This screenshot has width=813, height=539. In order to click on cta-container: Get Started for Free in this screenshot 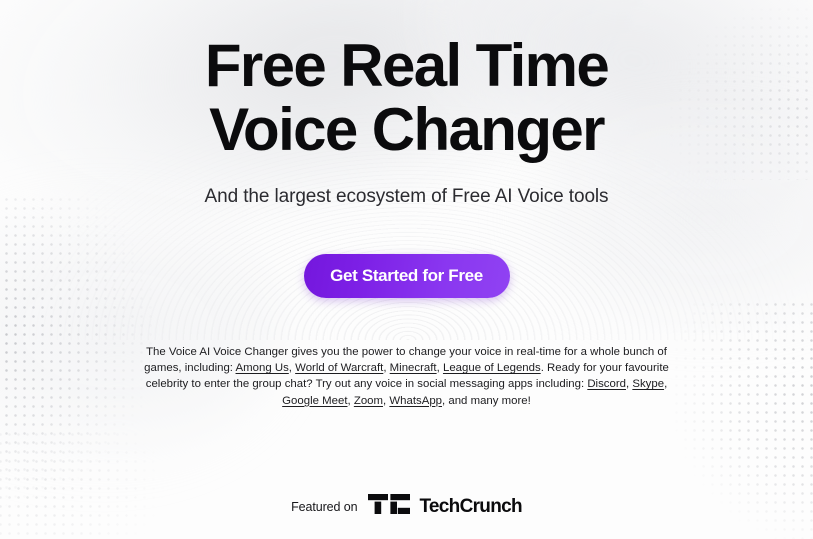, I will do `click(406, 276)`.